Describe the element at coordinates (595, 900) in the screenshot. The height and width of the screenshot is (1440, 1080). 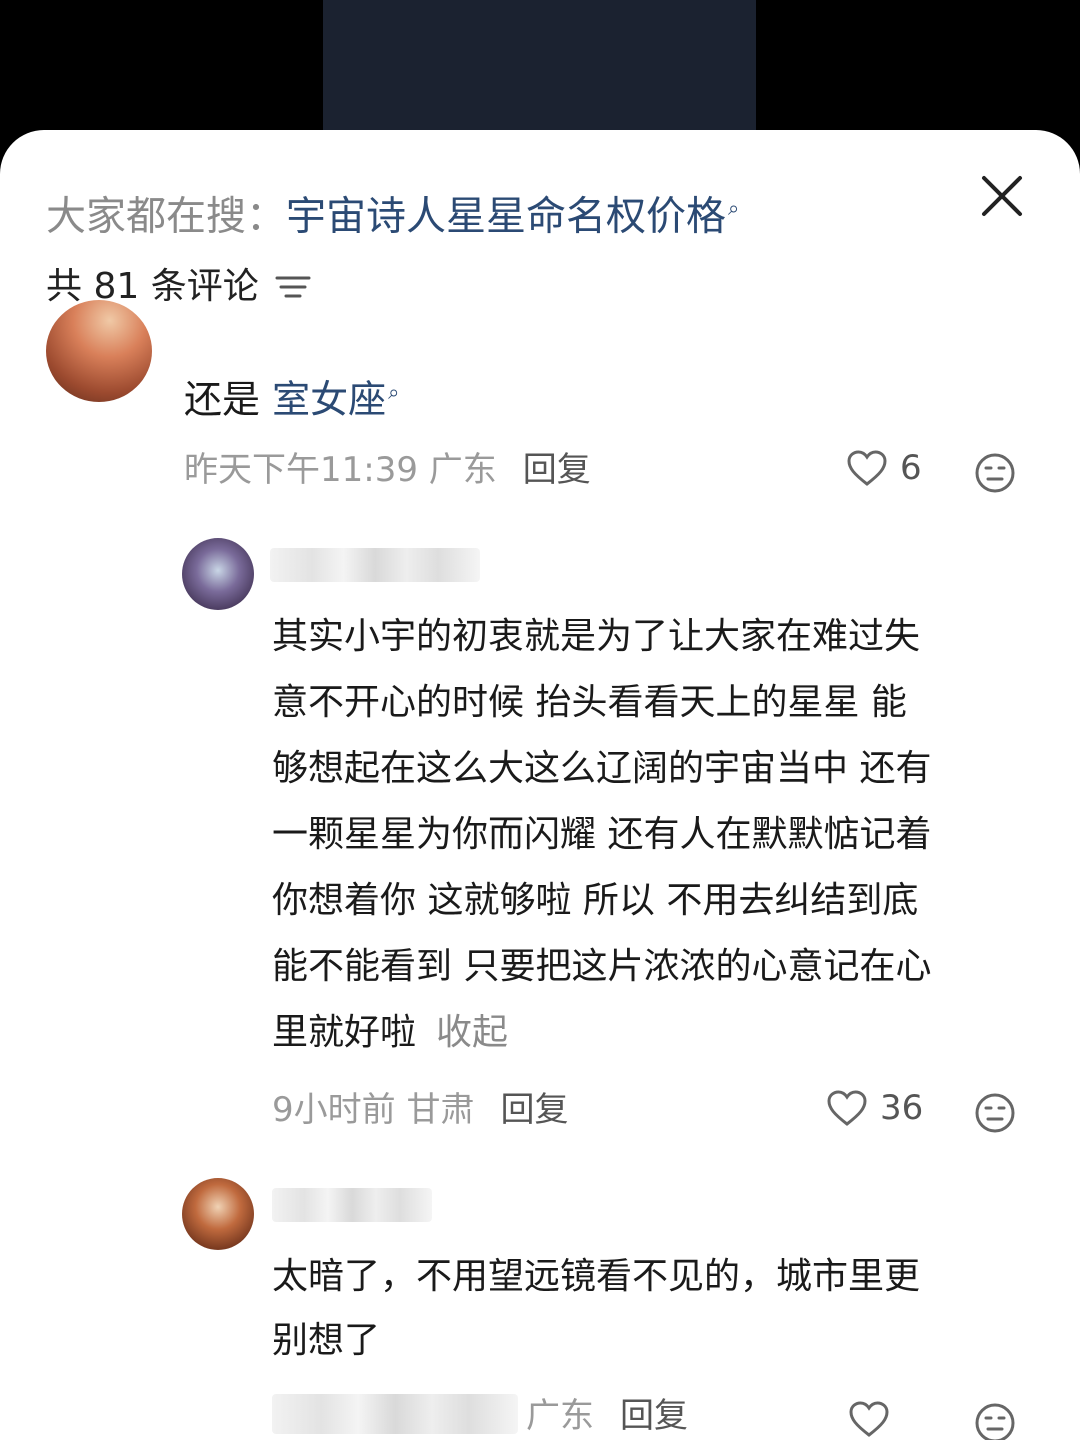
I see `comment-line: 你想着你 这就够啦 所以 不用去纠结到底` at that location.